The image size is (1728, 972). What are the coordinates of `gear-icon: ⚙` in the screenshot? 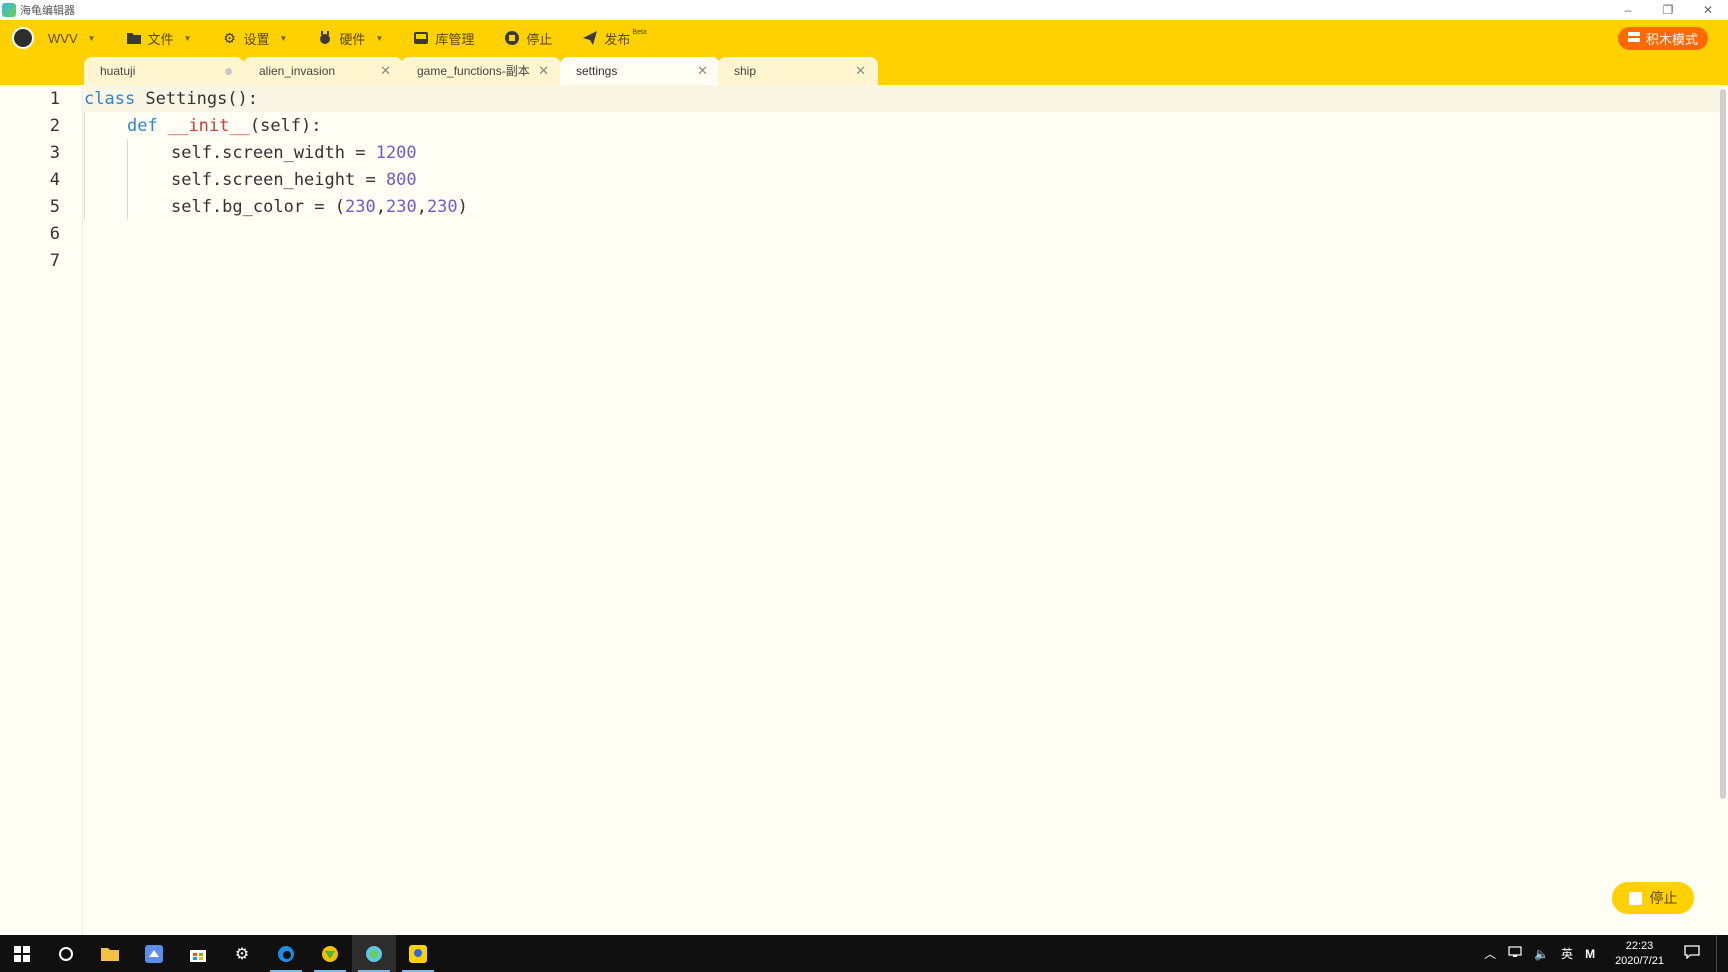 It's located at (229, 37).